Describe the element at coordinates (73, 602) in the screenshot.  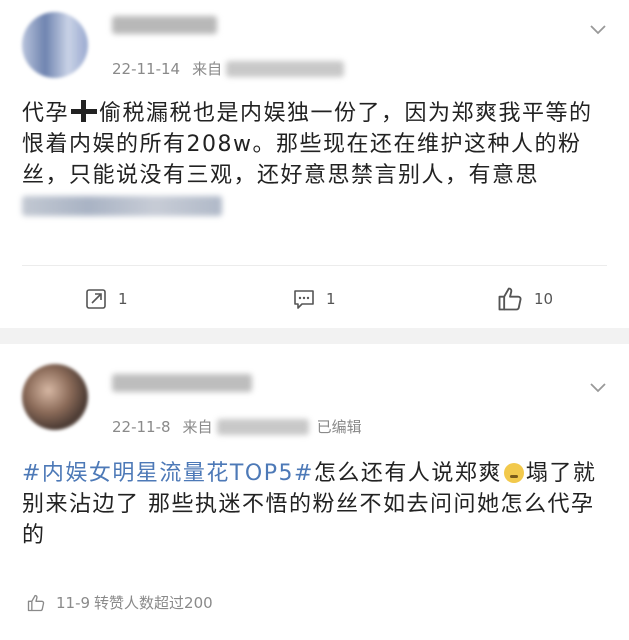
I see `footer-date: 11-9` at that location.